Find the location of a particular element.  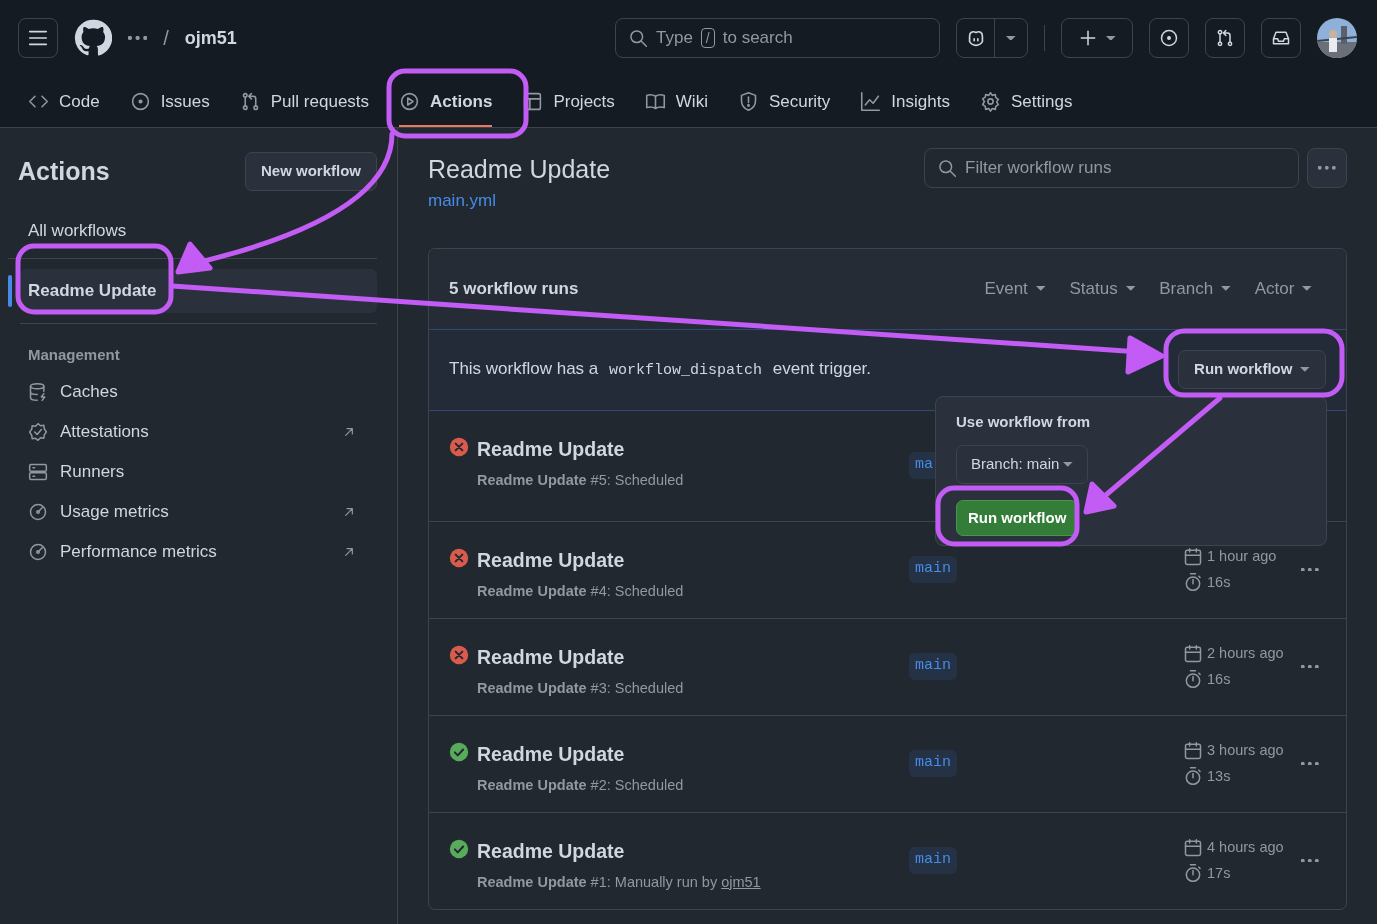

runs-count: 5 workflow runs is located at coordinates (514, 288).